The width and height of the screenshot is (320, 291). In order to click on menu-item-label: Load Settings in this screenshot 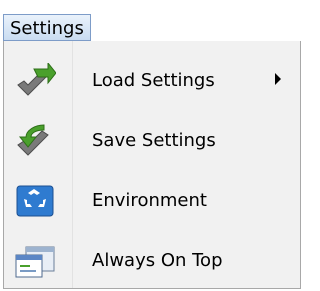, I will do `click(153, 80)`.